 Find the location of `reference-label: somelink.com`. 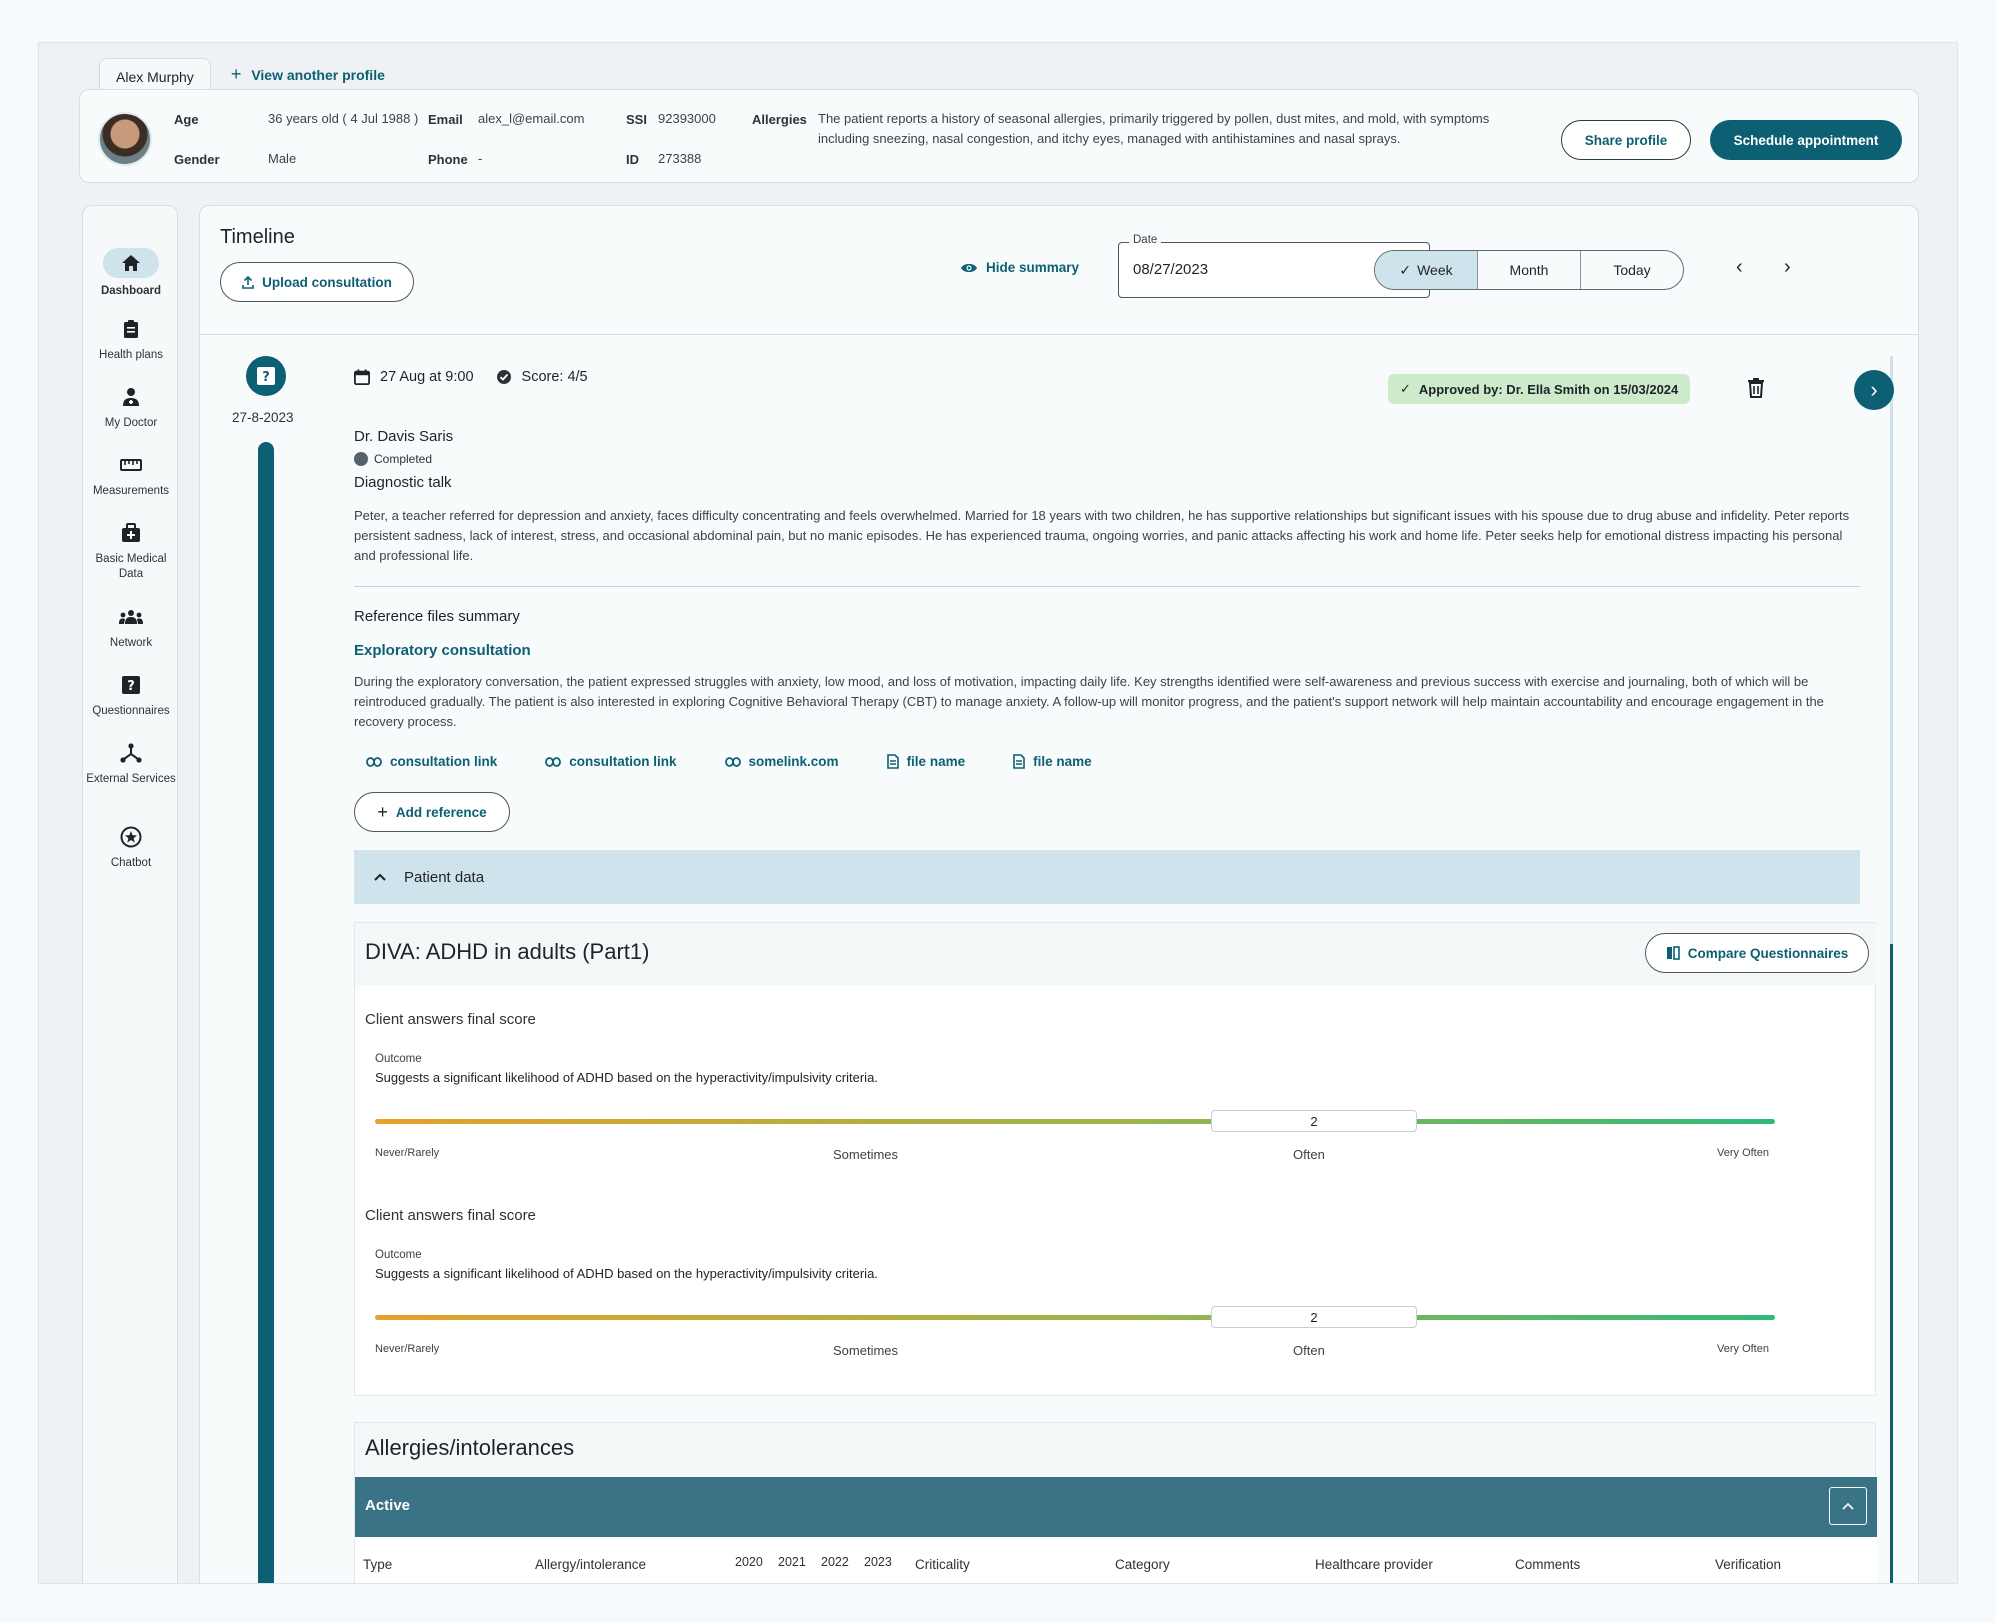

reference-label: somelink.com is located at coordinates (793, 761).